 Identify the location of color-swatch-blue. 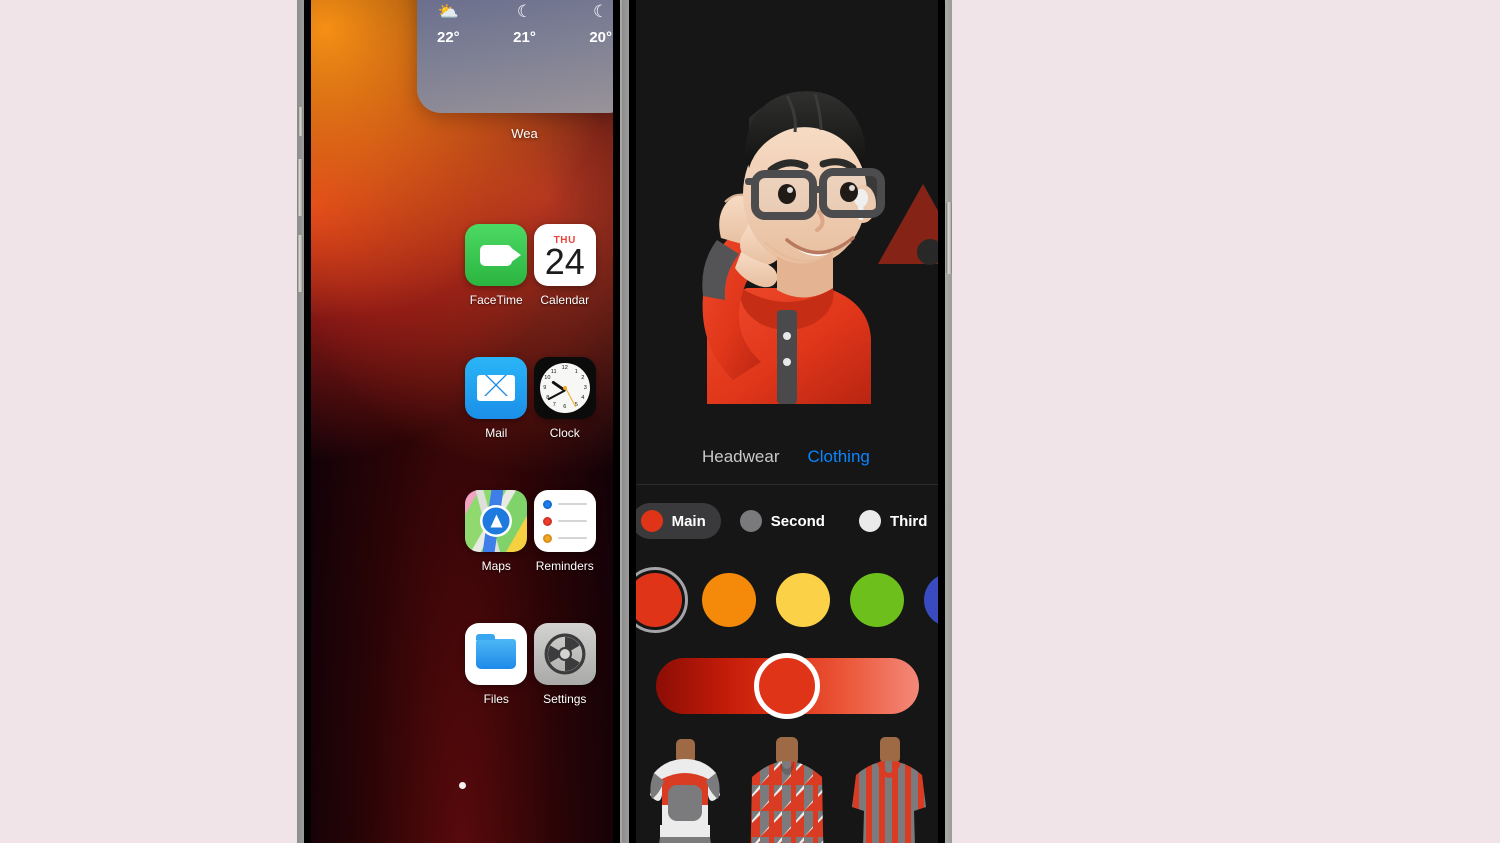
(931, 600).